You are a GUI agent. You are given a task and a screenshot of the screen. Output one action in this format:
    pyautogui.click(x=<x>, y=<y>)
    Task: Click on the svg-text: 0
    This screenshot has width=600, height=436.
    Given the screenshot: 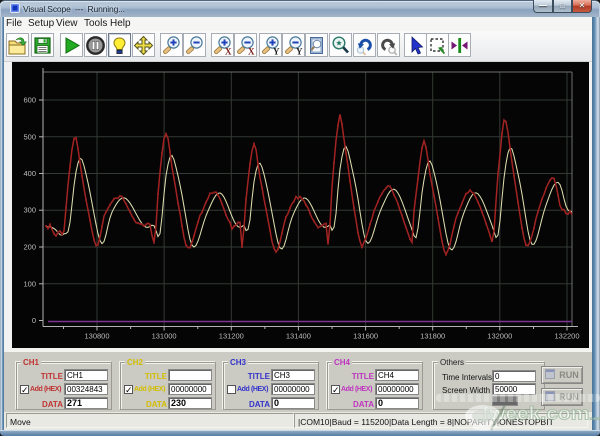 What is the action you would take?
    pyautogui.click(x=34, y=320)
    